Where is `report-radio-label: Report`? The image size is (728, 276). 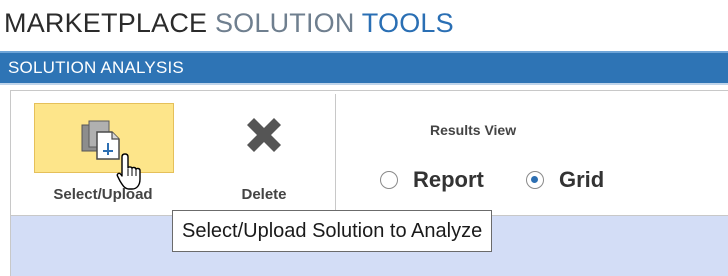 report-radio-label: Report is located at coordinates (448, 180).